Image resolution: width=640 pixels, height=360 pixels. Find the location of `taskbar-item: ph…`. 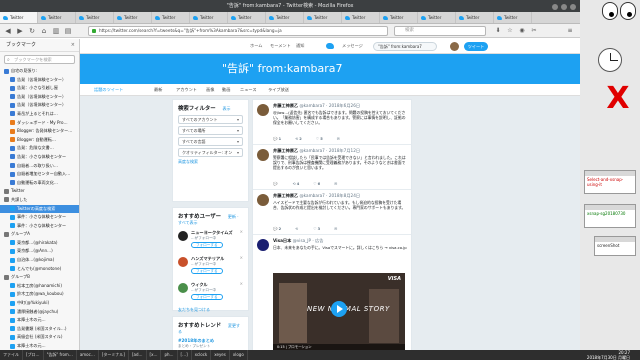

taskbar-item: ph… is located at coordinates (169, 355).